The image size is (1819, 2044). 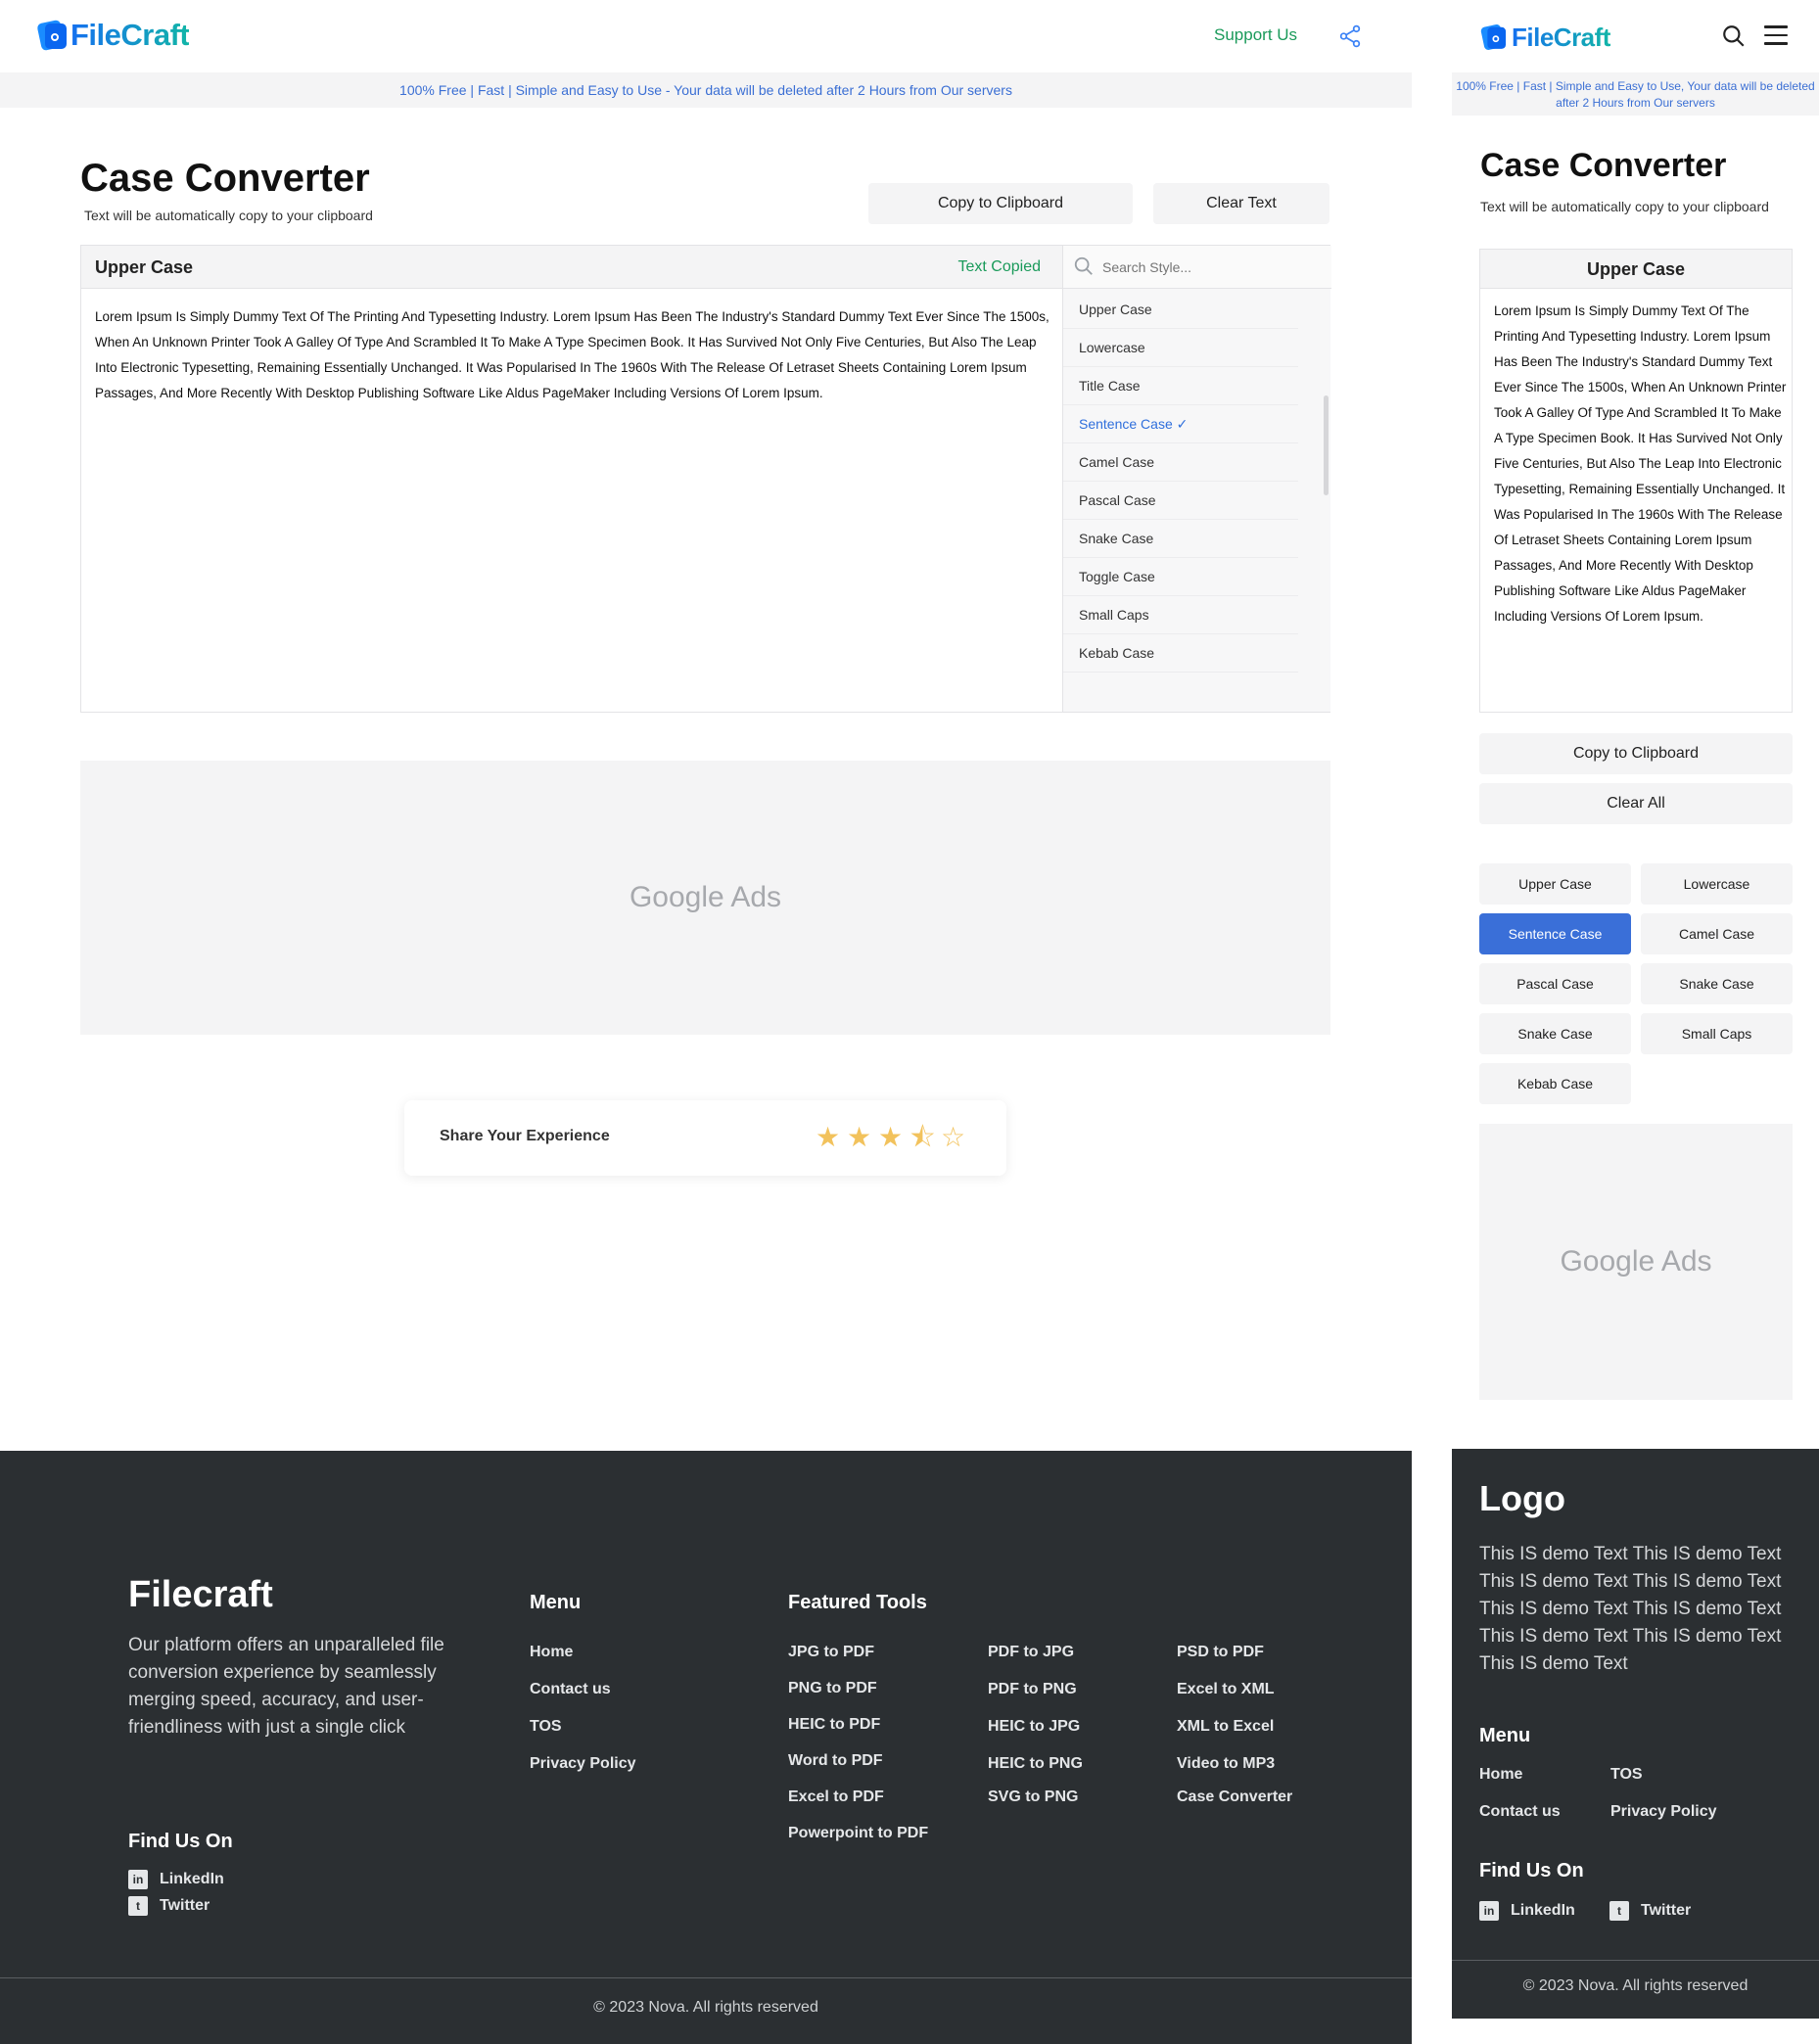 I want to click on copied-status: Text Copied, so click(x=999, y=267).